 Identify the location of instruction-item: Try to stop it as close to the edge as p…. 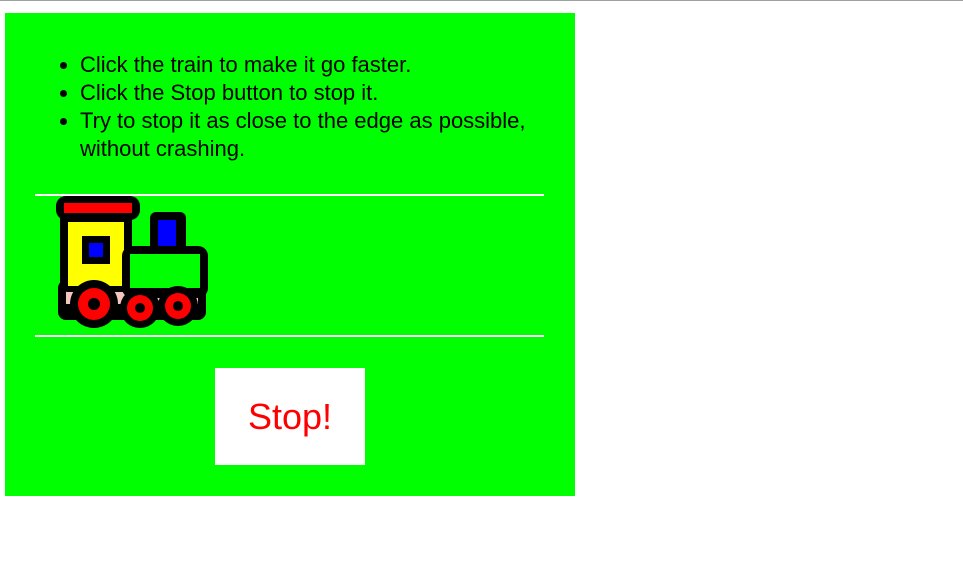
(315, 135).